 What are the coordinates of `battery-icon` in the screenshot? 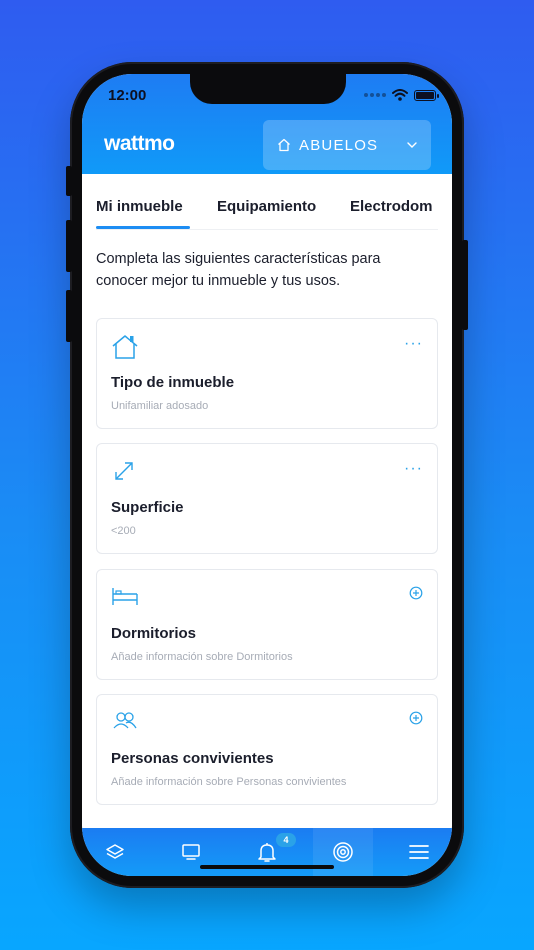 It's located at (426, 95).